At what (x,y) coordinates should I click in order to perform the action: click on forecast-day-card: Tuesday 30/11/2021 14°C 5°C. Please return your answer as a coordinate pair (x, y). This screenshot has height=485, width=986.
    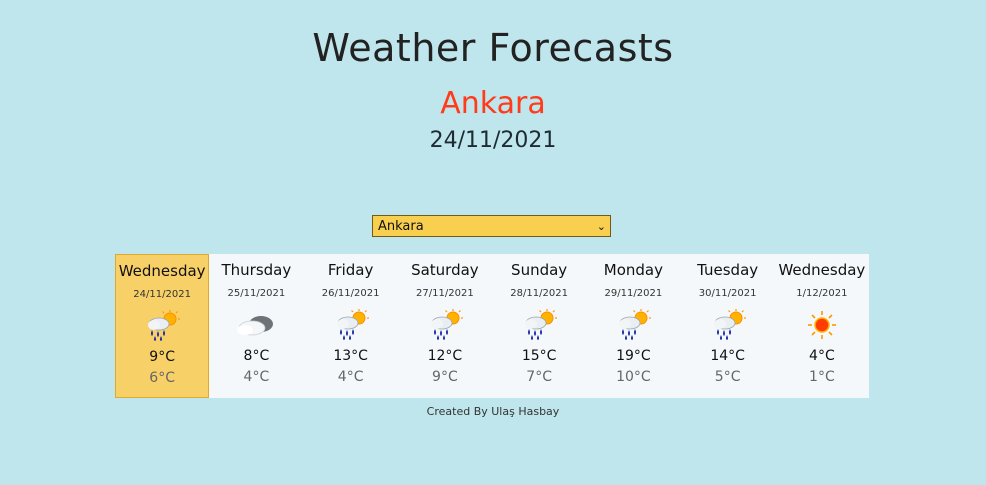
    Looking at the image, I should click on (728, 326).